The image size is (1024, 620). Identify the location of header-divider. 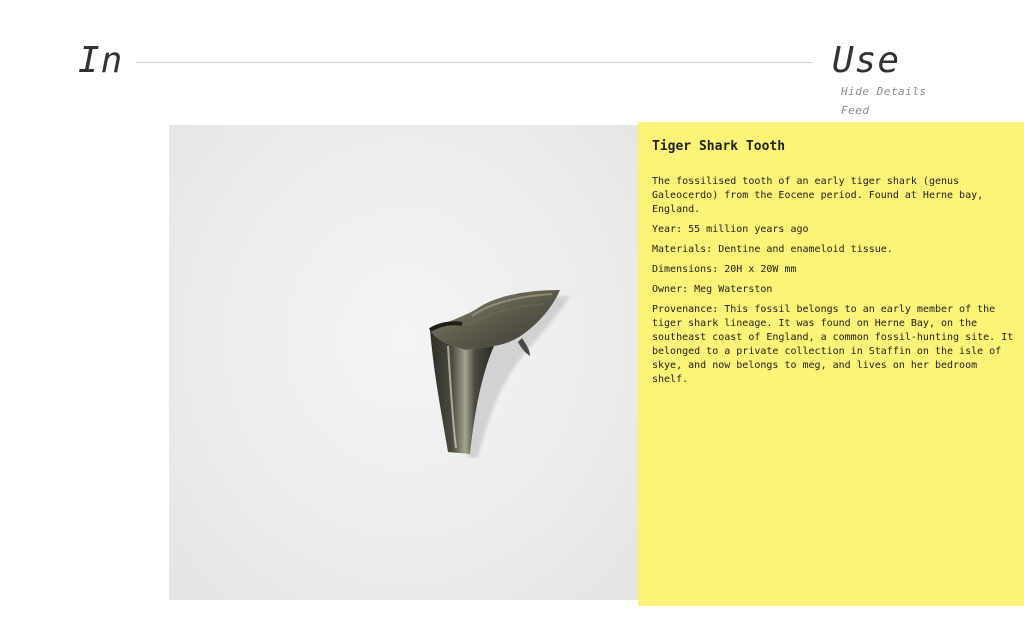
(474, 62).